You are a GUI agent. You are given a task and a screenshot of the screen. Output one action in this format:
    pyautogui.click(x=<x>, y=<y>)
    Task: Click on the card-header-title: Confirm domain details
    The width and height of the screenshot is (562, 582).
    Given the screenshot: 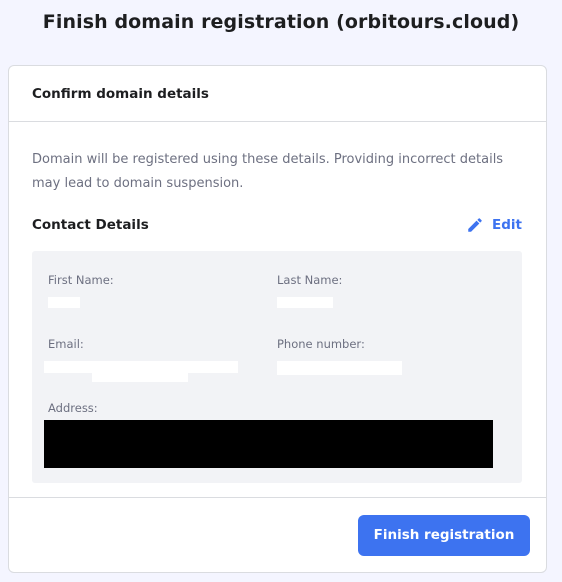 What is the action you would take?
    pyautogui.click(x=120, y=93)
    